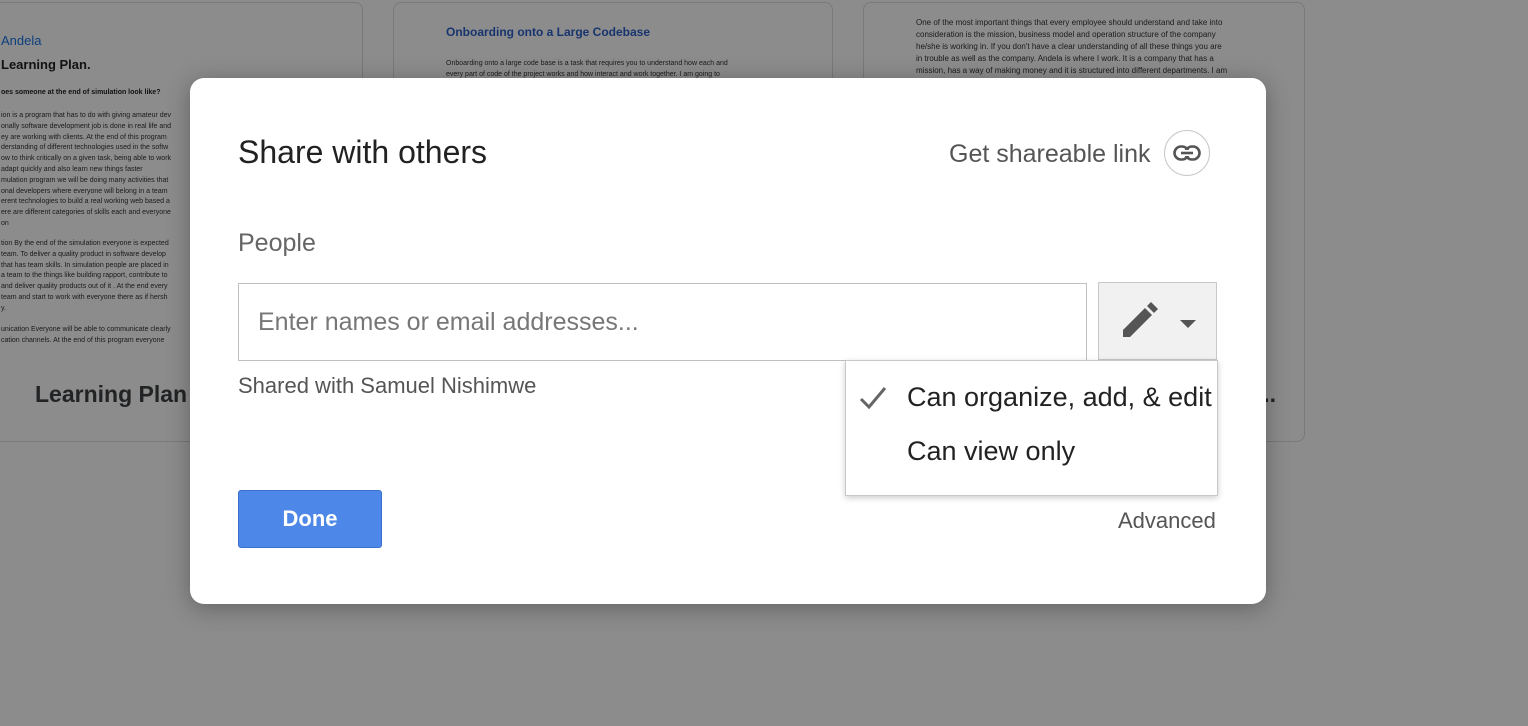  Describe the element at coordinates (363, 152) in the screenshot. I see `dialog-title: Share with others` at that location.